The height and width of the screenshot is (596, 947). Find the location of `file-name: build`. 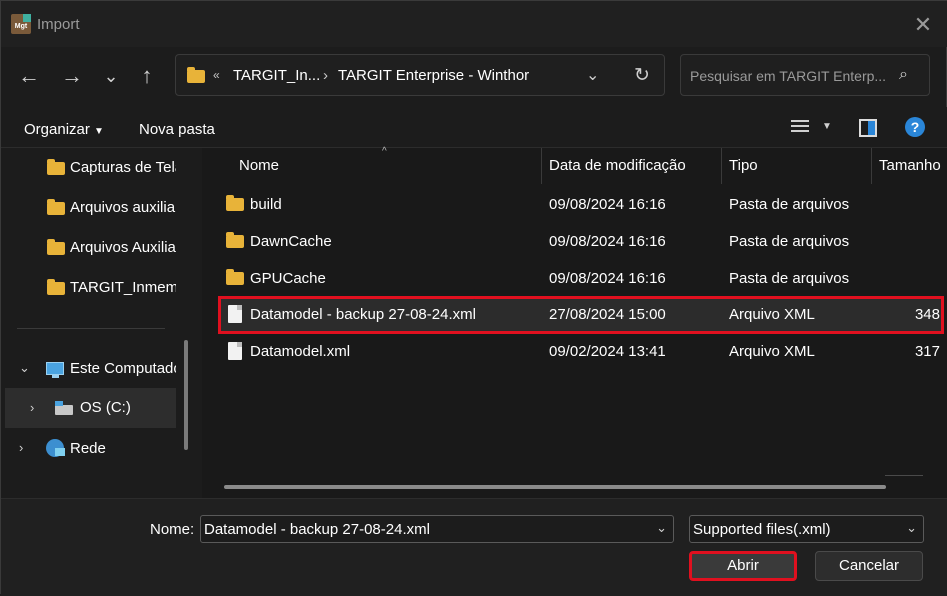

file-name: build is located at coordinates (266, 204).